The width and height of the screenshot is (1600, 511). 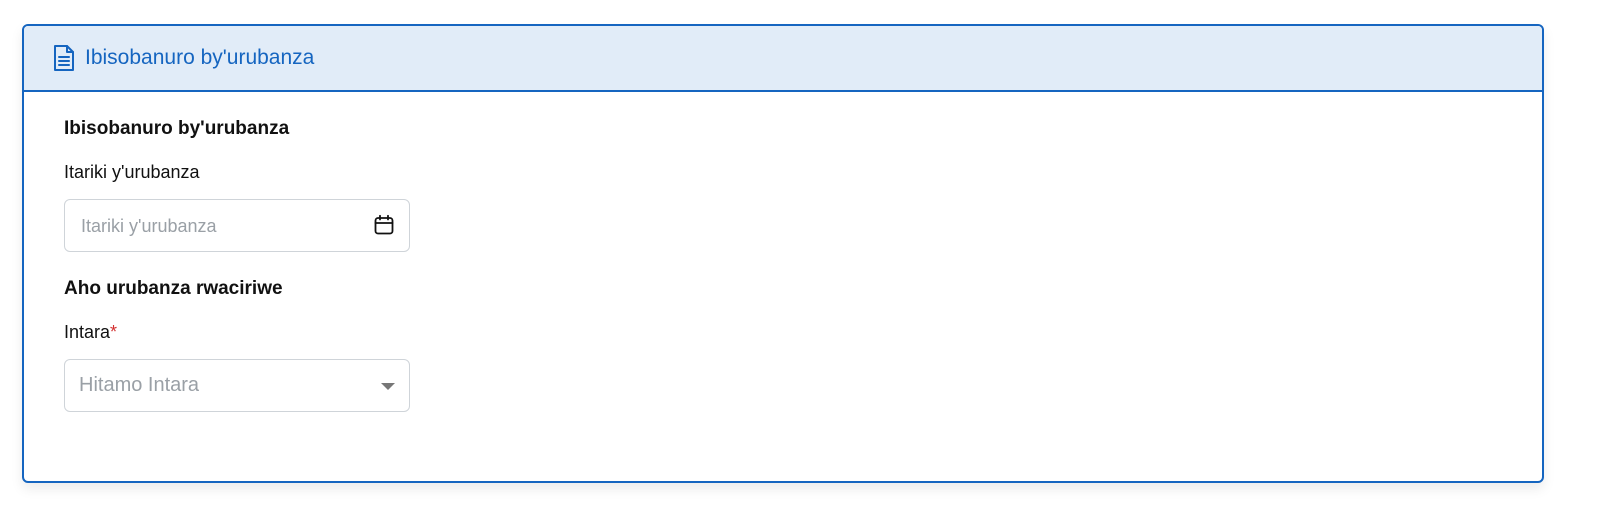 I want to click on case-date-input, so click(x=214, y=226).